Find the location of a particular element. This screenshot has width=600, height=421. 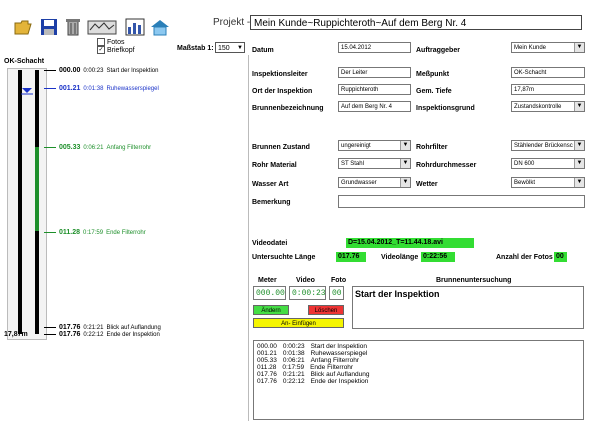

log-meter: 017.76 is located at coordinates (267, 374).